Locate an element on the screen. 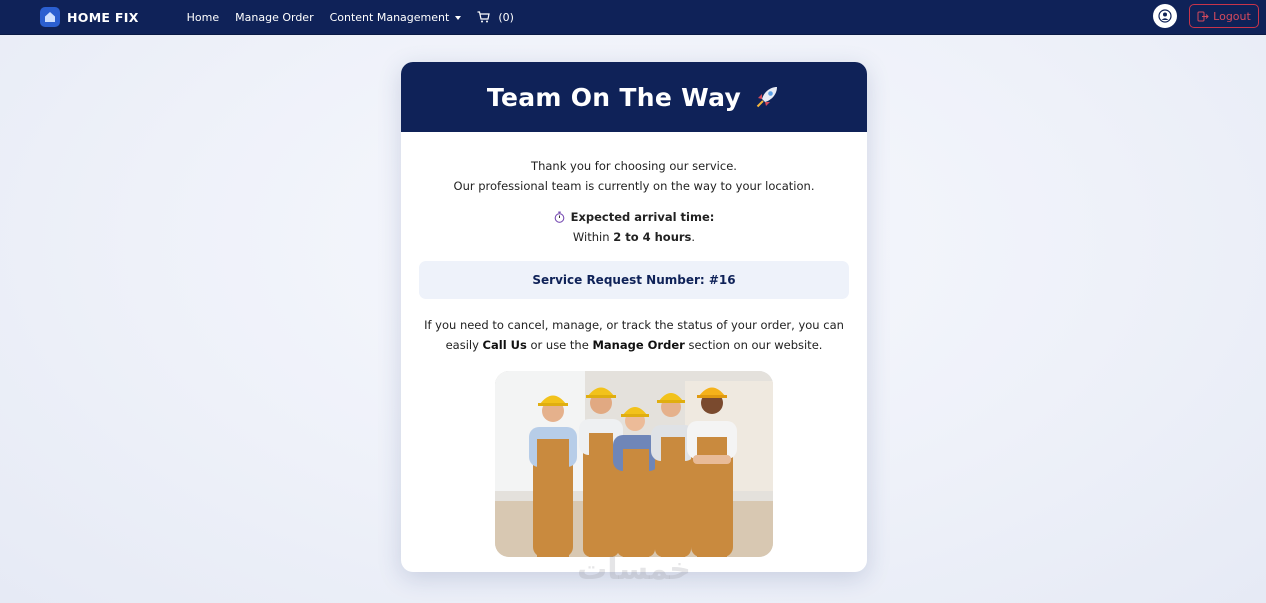  eta-suffix: . is located at coordinates (693, 237).